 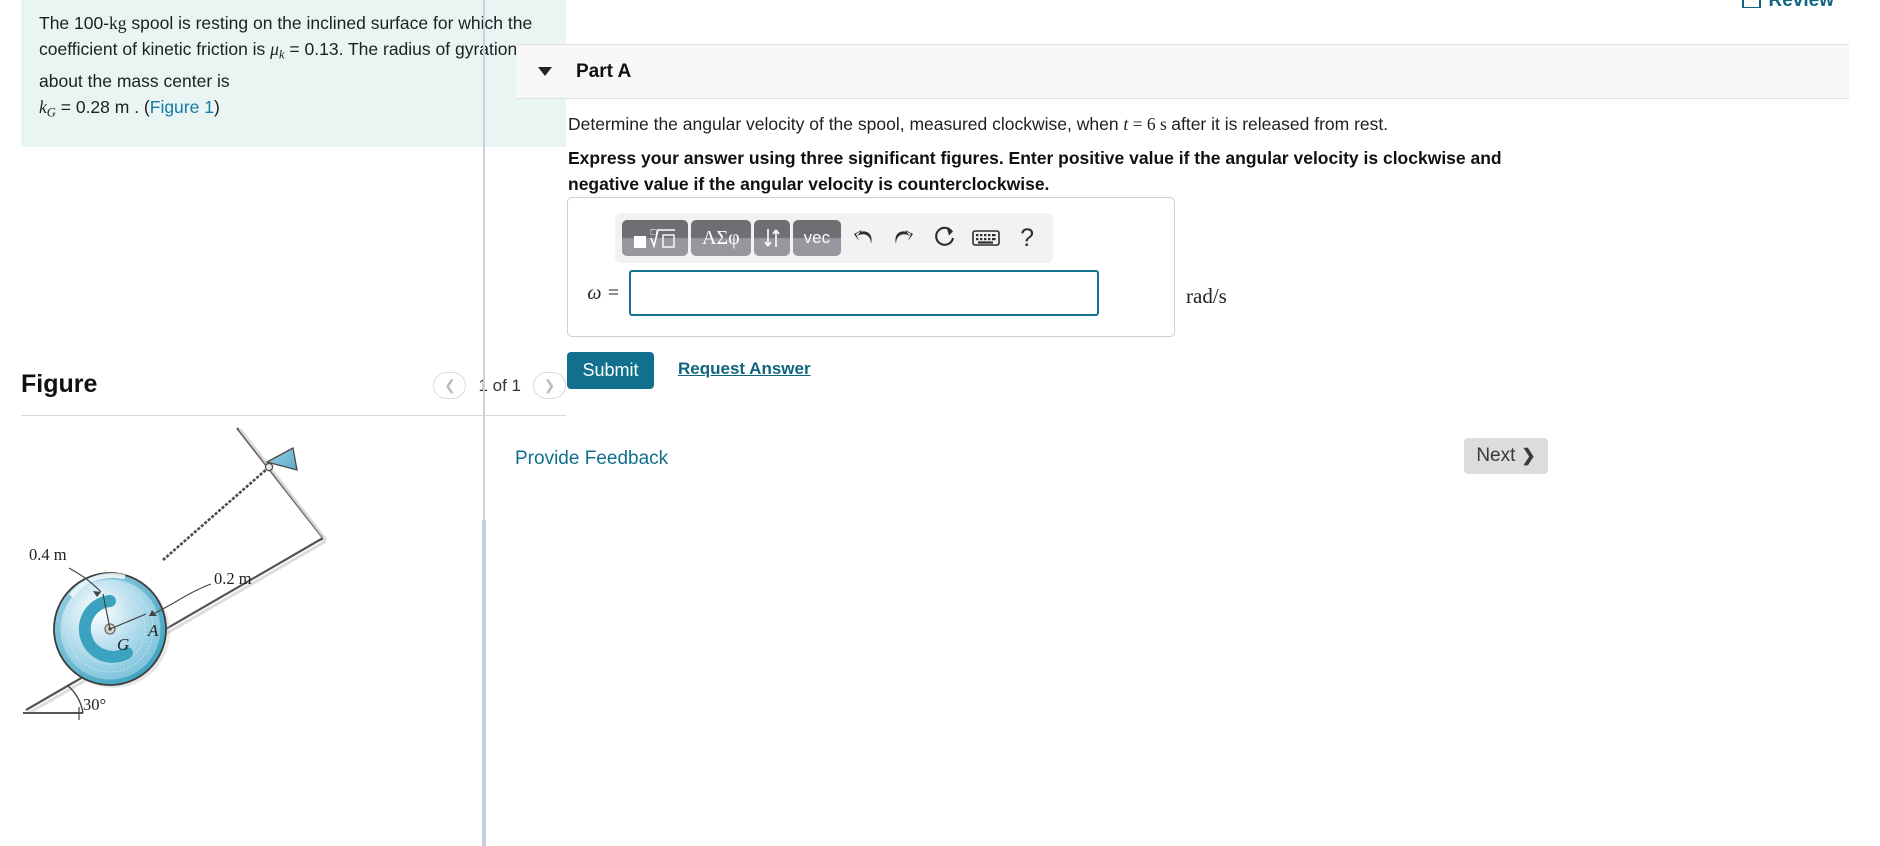 I want to click on kg-value: = 0.28 m . (, so click(x=102, y=106).